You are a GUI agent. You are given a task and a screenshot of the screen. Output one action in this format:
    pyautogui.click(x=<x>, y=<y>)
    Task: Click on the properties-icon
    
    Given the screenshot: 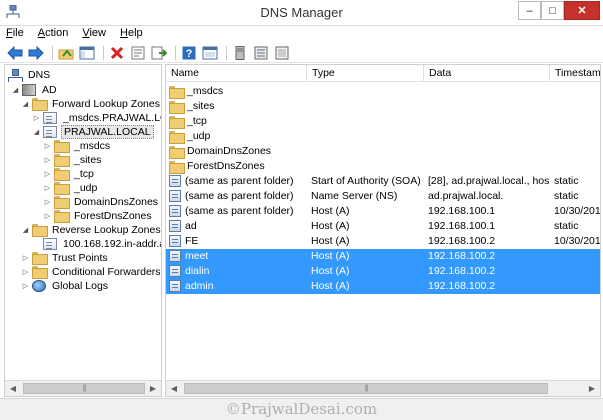 What is the action you would take?
    pyautogui.click(x=138, y=53)
    